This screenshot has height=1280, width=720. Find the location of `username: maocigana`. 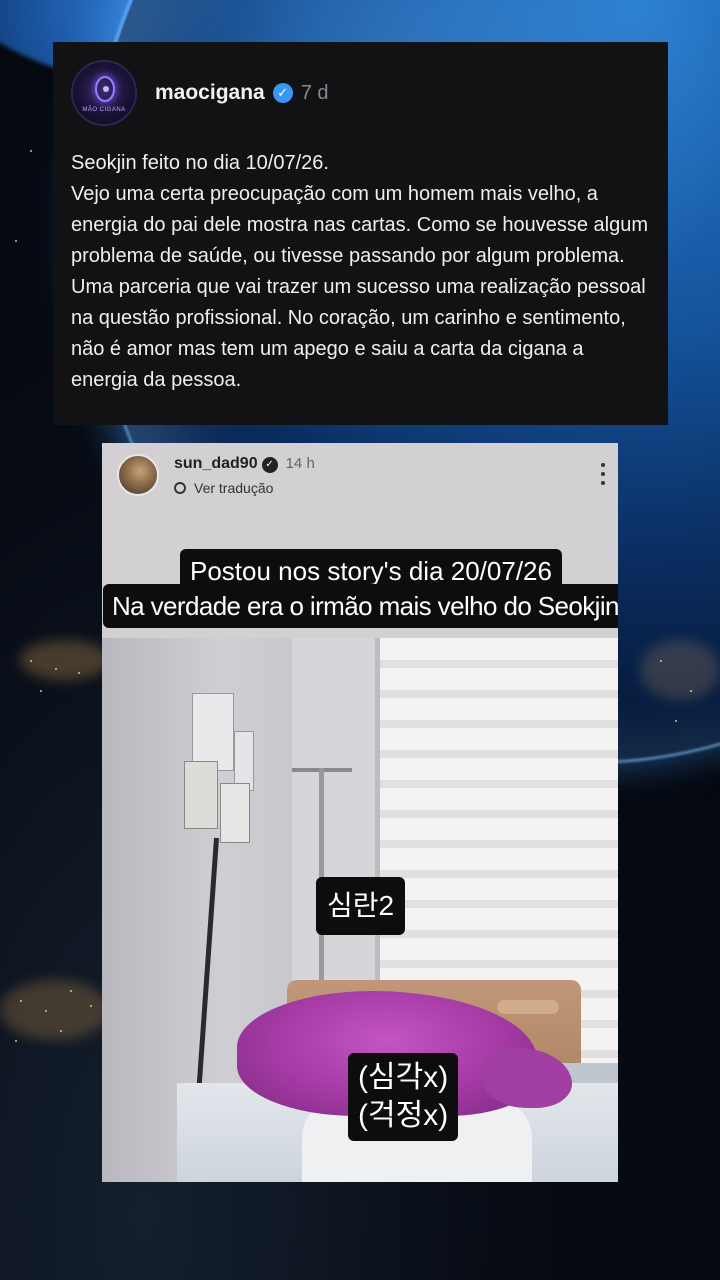

username: maocigana is located at coordinates (210, 93).